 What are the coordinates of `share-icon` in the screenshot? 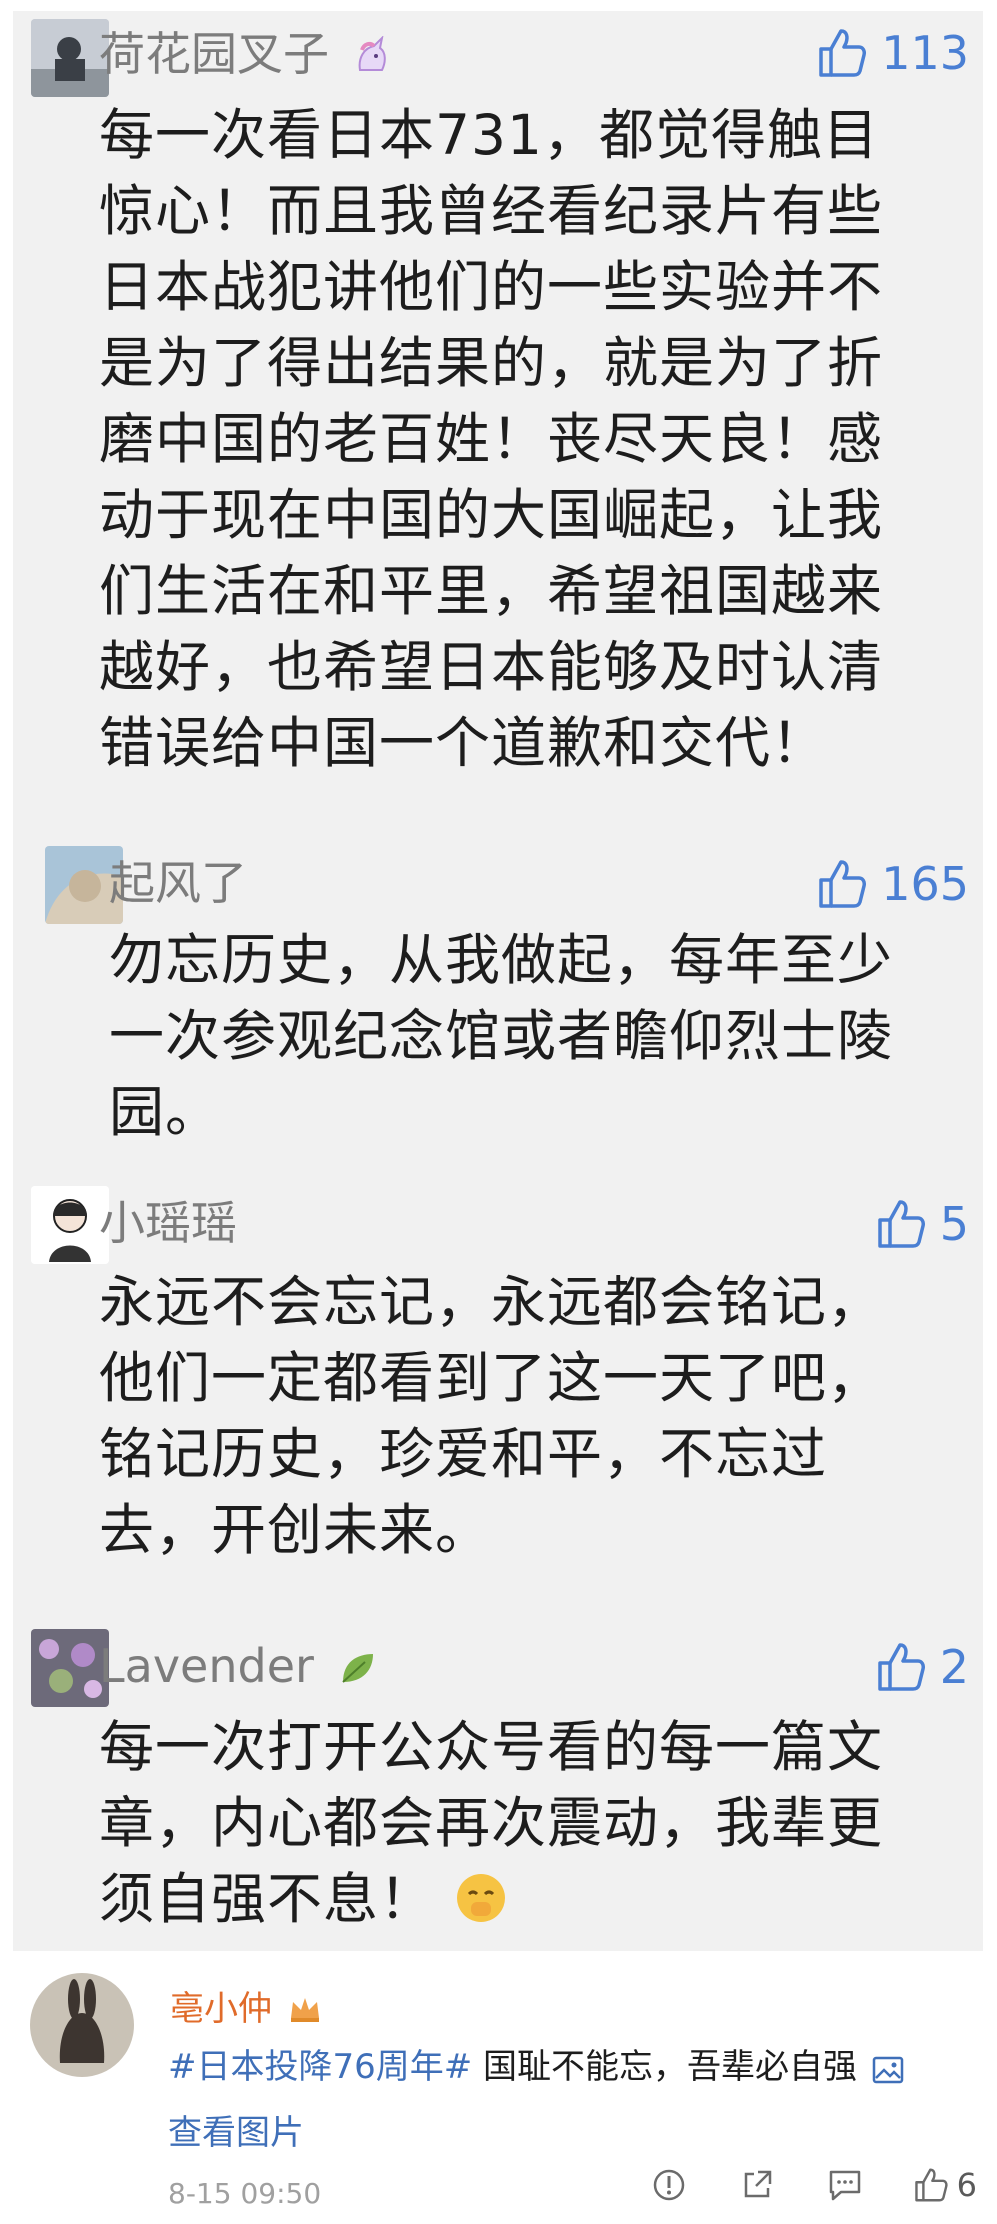 It's located at (757, 2184).